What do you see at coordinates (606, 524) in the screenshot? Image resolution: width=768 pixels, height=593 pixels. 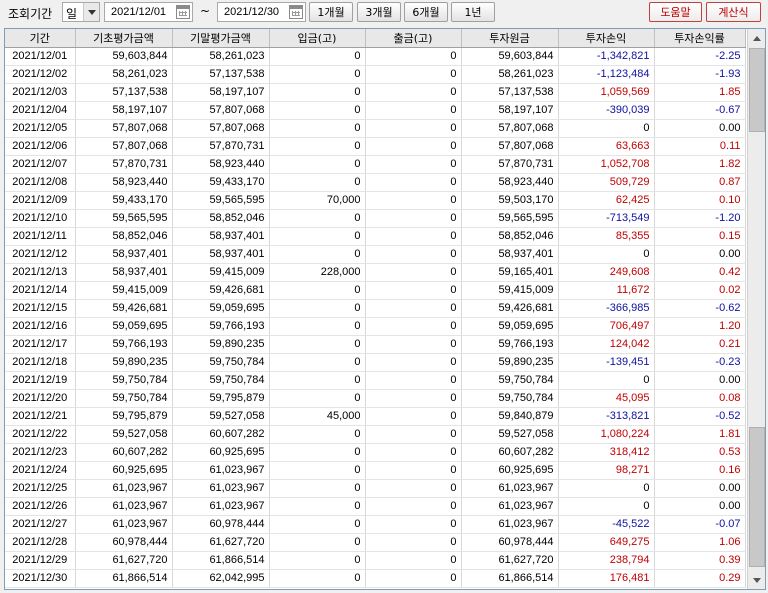 I see `table-cell: -45,522` at bounding box center [606, 524].